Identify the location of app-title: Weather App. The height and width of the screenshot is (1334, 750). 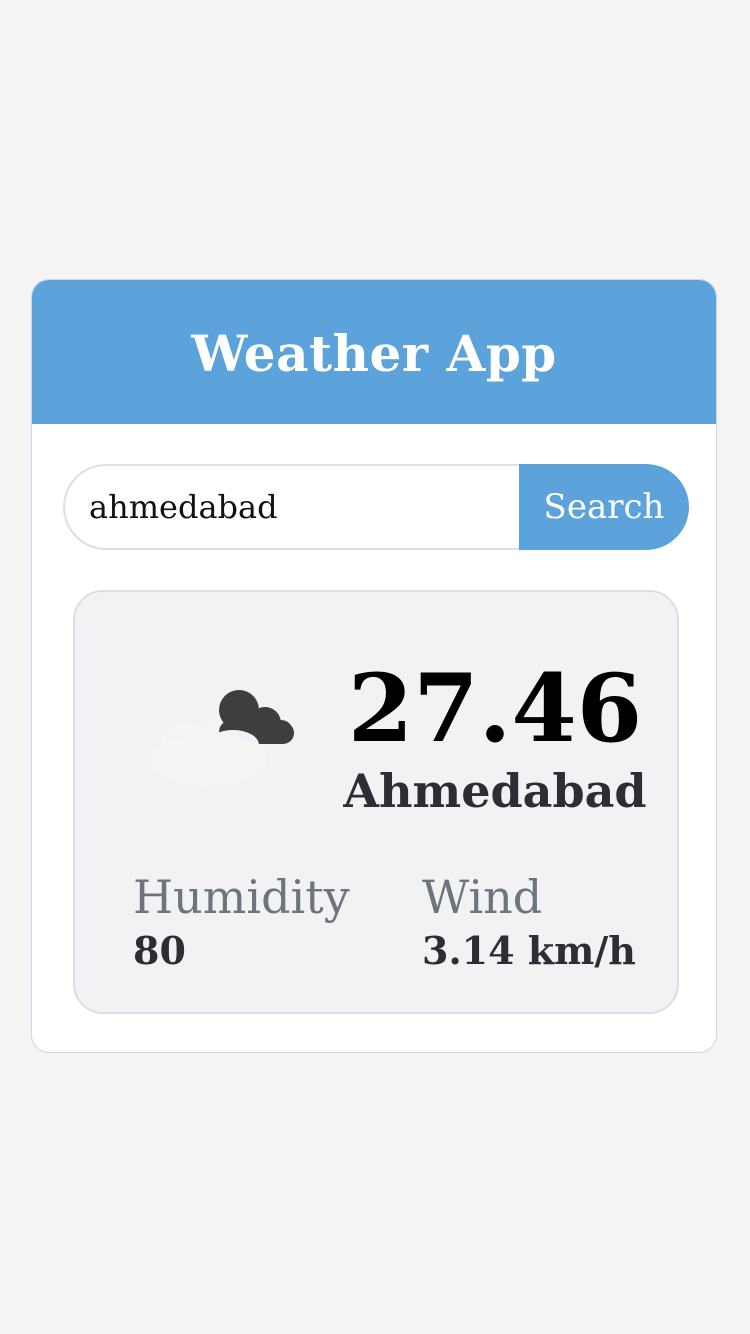
(374, 353).